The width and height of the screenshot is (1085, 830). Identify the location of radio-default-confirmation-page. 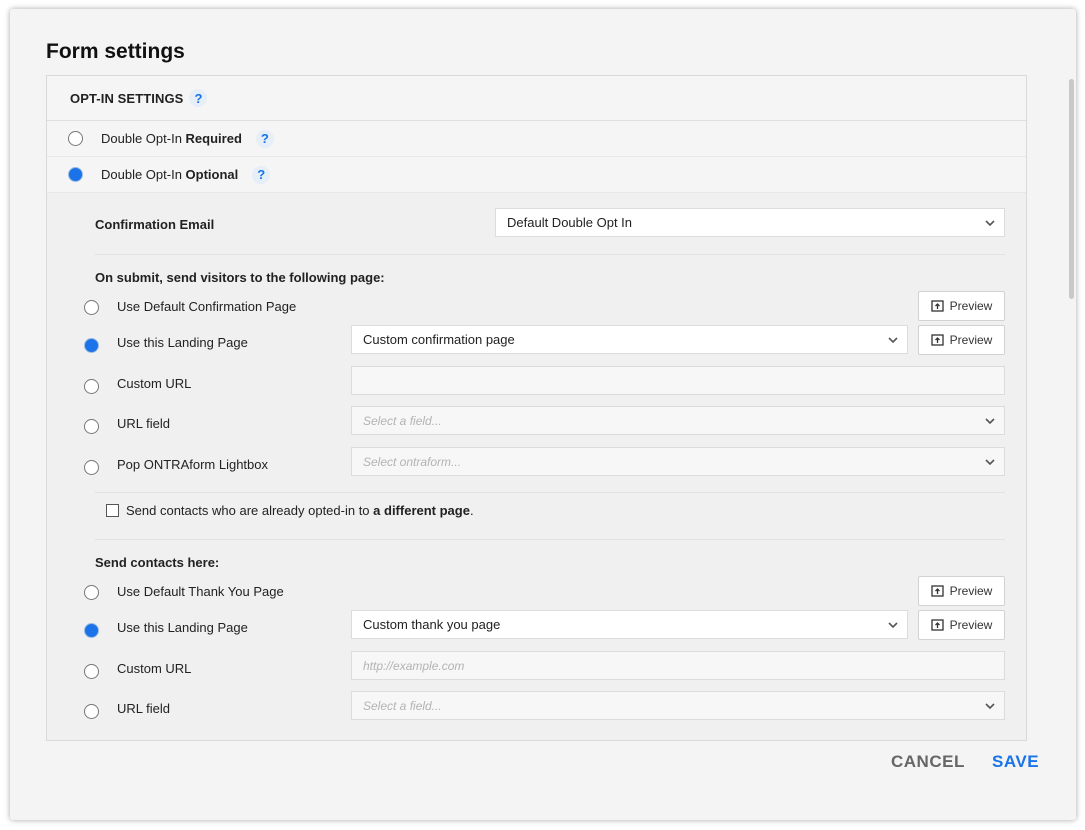
(91, 307).